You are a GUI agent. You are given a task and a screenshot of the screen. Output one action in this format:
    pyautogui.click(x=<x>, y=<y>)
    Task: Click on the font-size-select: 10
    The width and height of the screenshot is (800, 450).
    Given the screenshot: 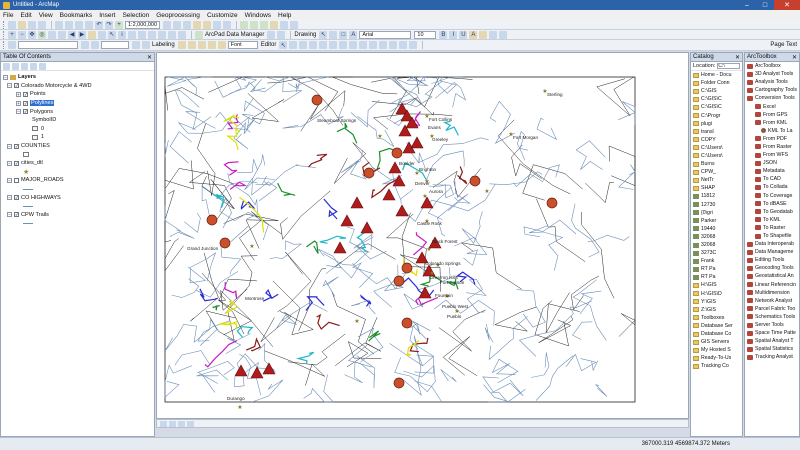 What is the action you would take?
    pyautogui.click(x=425, y=34)
    